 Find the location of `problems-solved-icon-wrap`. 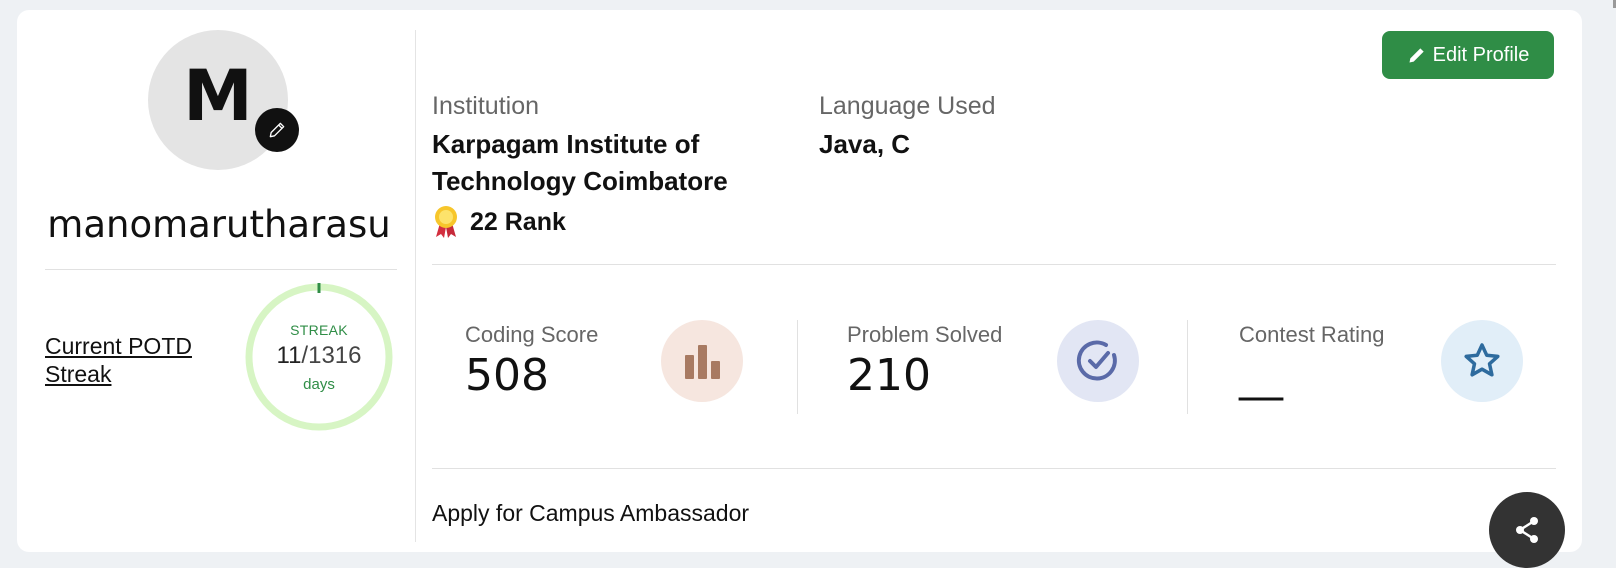

problems-solved-icon-wrap is located at coordinates (1098, 361).